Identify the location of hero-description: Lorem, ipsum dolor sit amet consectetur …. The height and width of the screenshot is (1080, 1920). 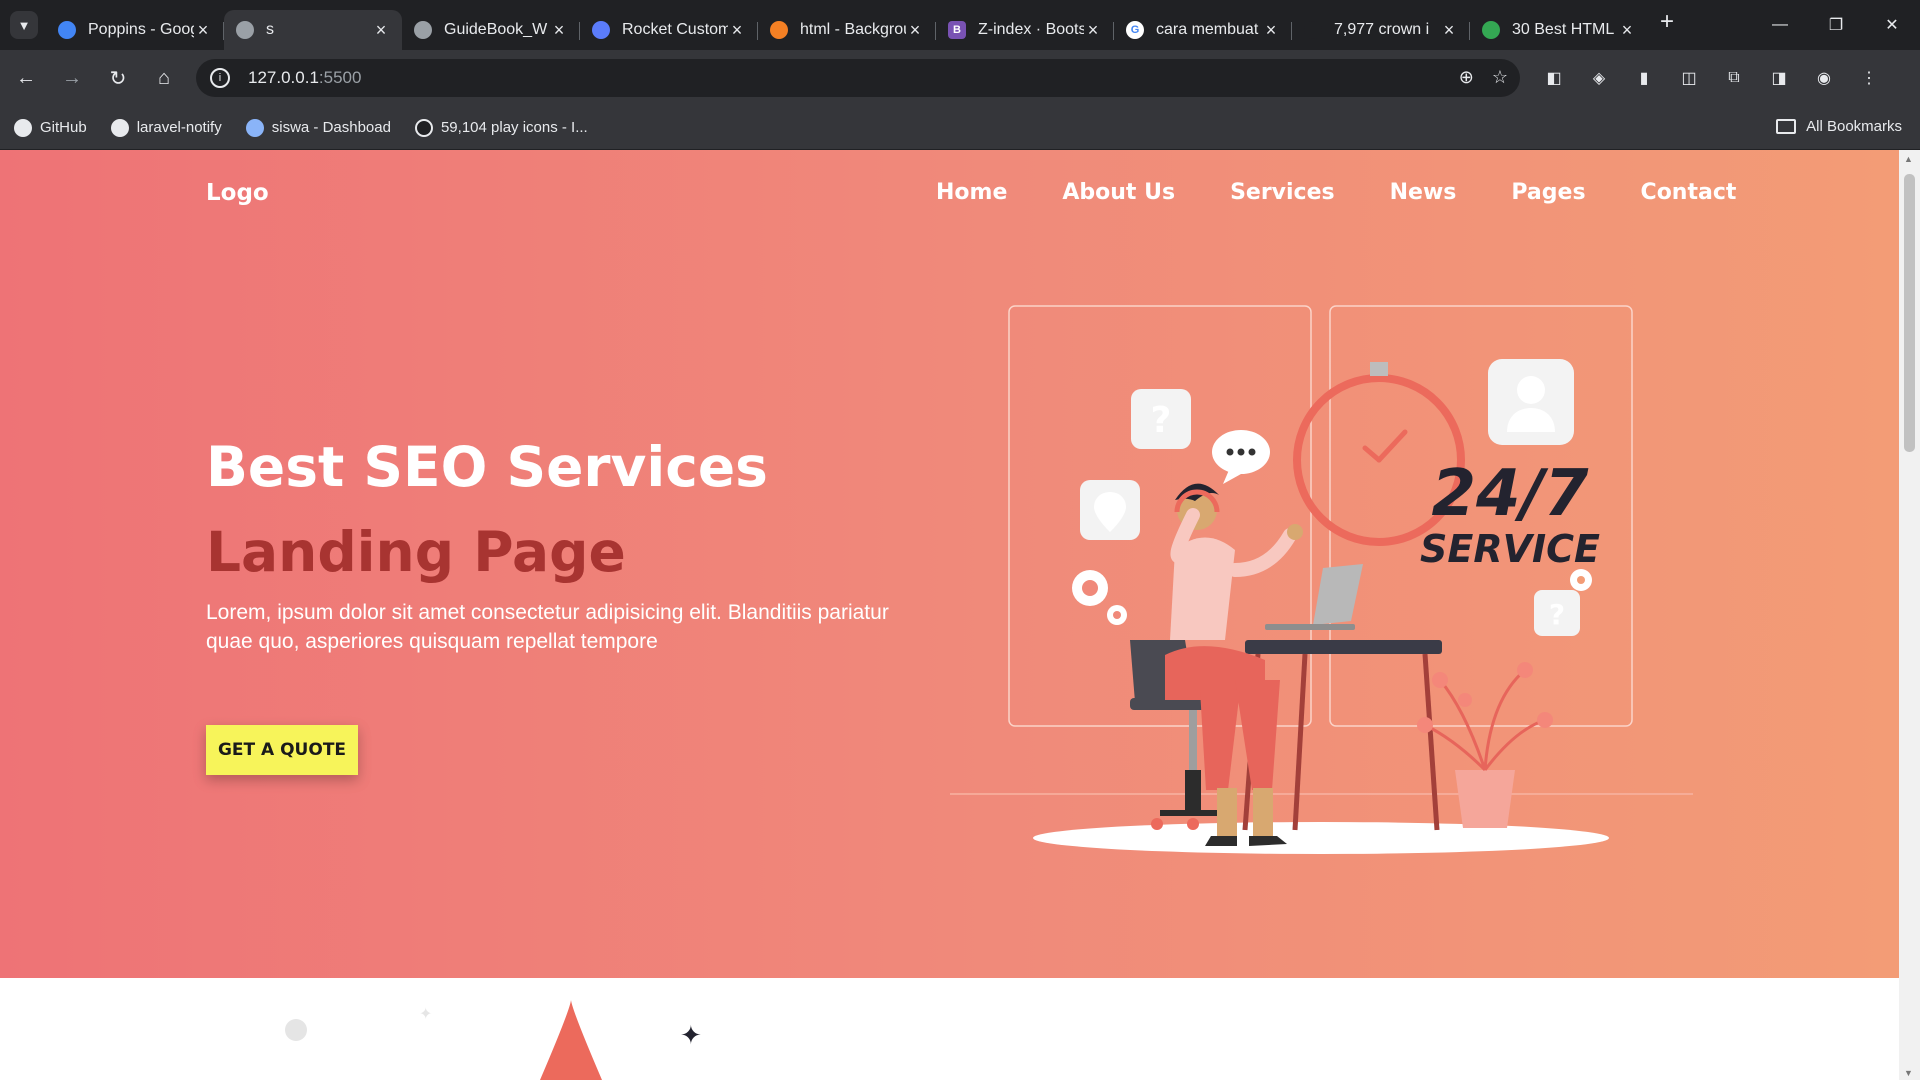
(547, 627).